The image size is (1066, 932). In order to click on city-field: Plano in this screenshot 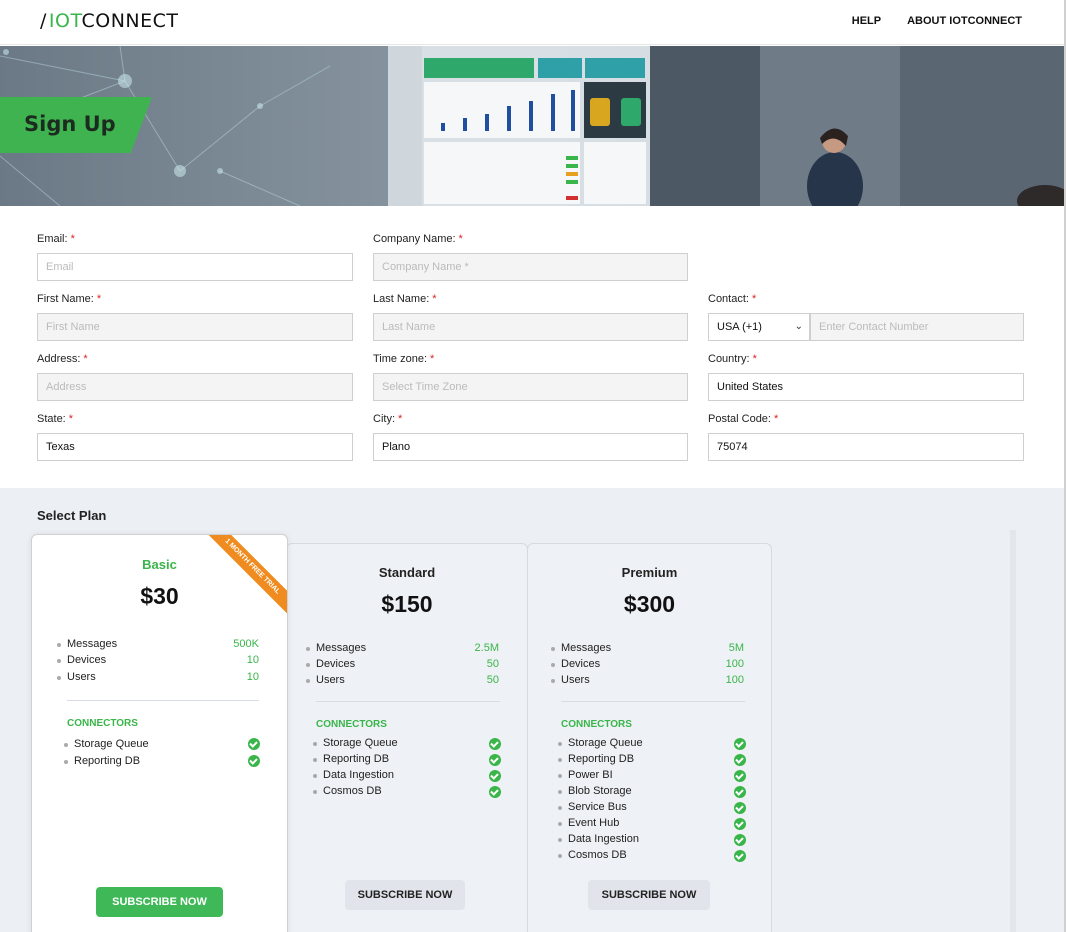, I will do `click(530, 447)`.